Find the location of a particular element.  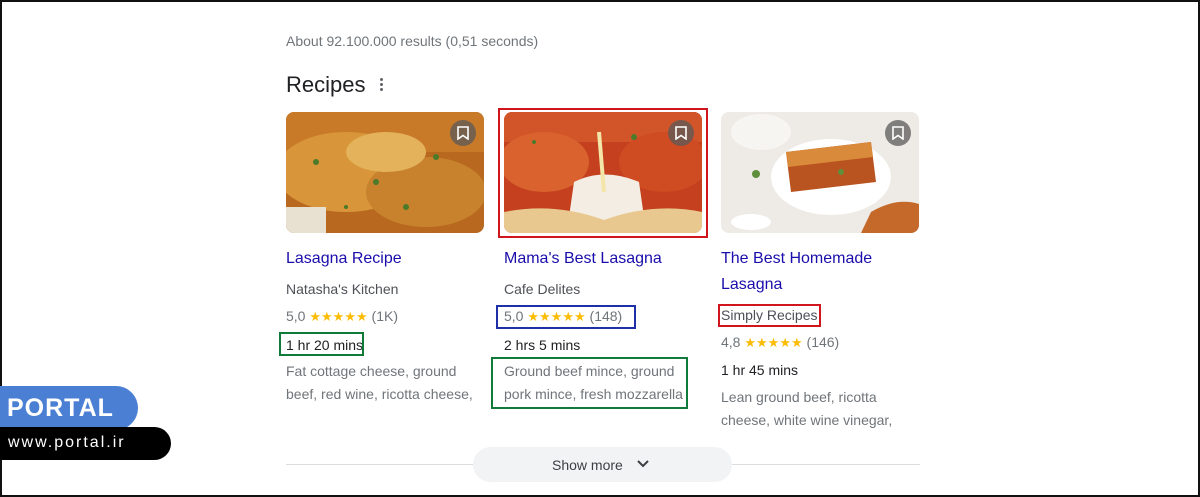

recipe-title: The Best Homemade Lasagna is located at coordinates (819, 272).